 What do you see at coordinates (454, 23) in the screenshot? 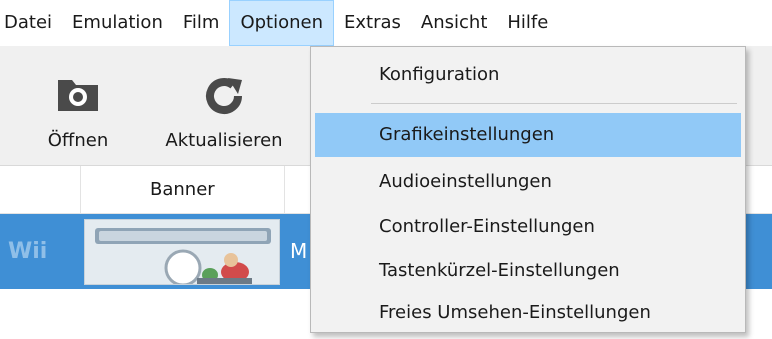
I see `menu-ansicht: Ansicht` at bounding box center [454, 23].